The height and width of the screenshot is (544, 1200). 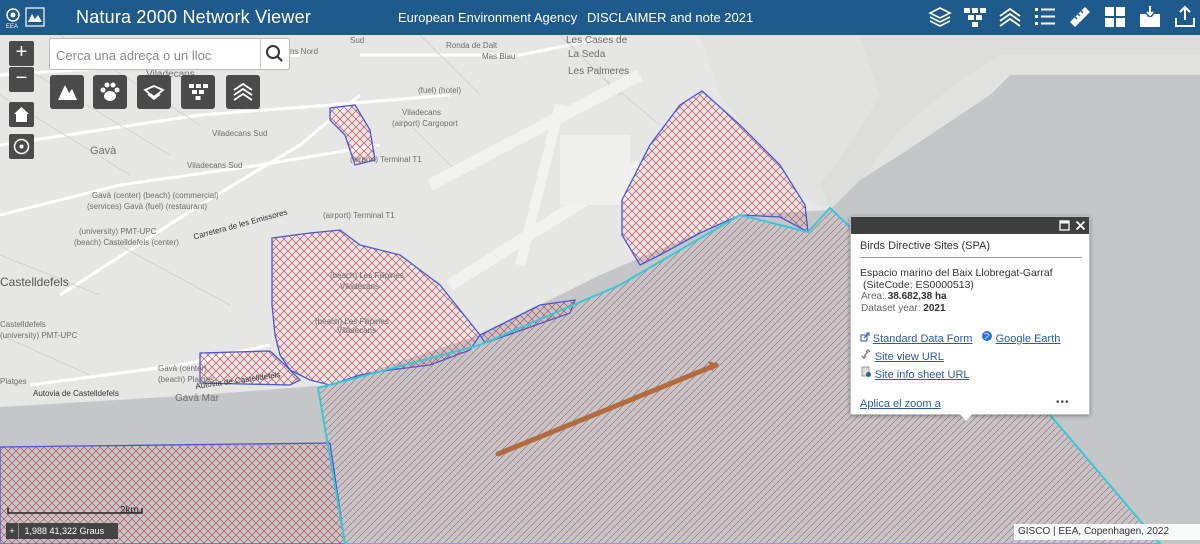 I want to click on marine-icon, so click(x=243, y=91).